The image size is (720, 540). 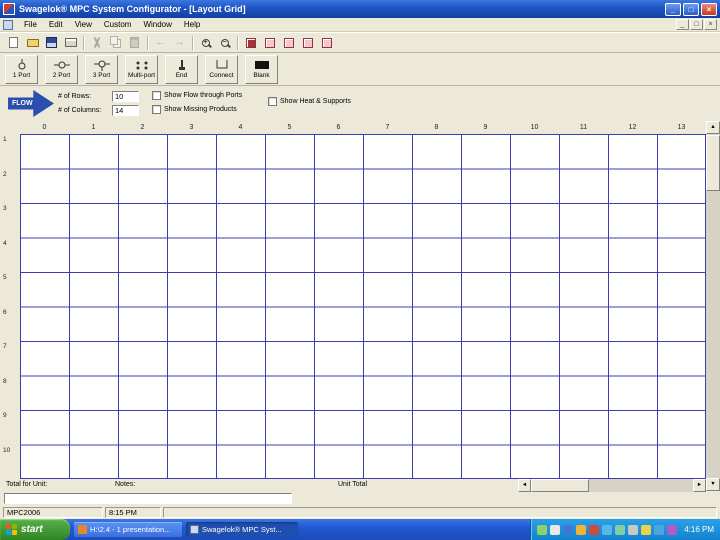 I want to click on child-minimize-button: _, so click(x=682, y=24).